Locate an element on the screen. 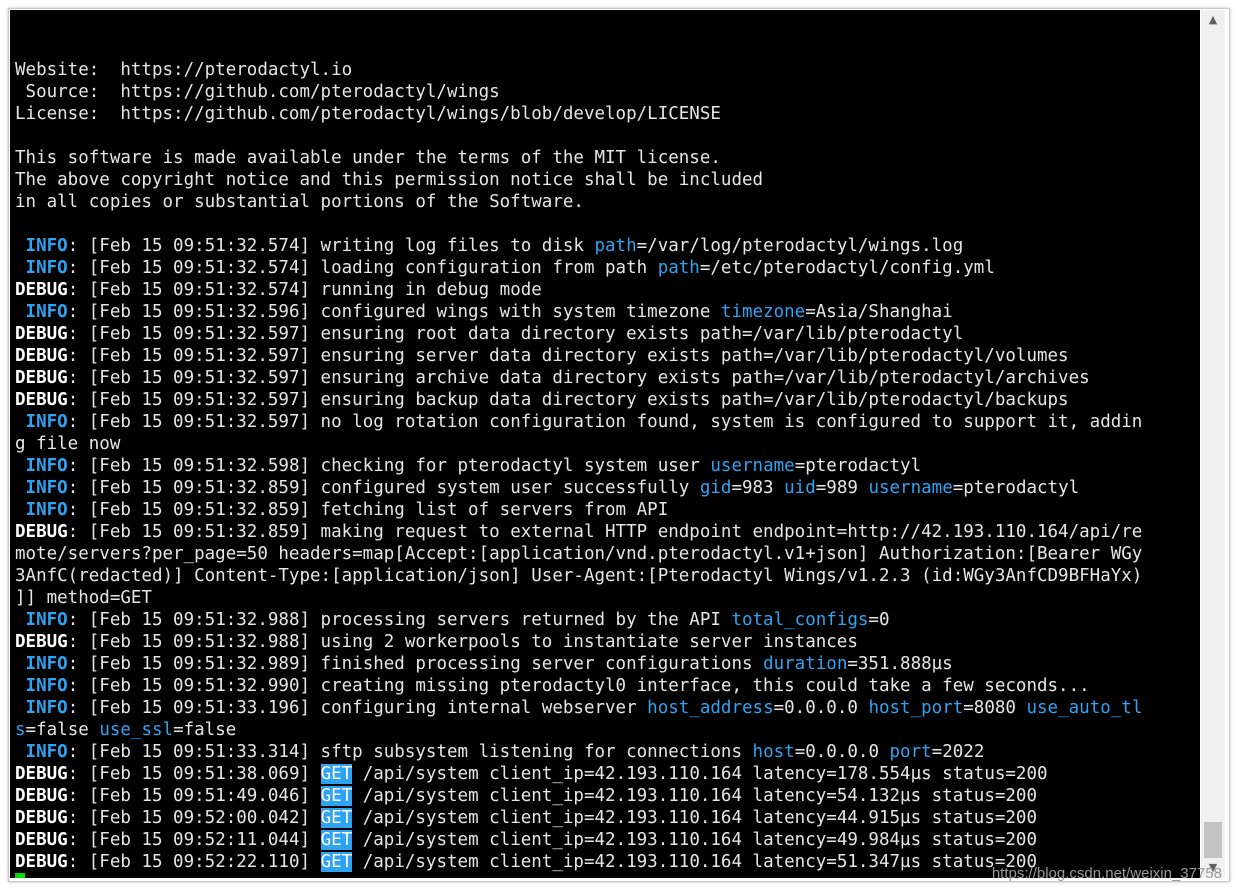 The image size is (1236, 888). log-field-key: timezone is located at coordinates (763, 312).